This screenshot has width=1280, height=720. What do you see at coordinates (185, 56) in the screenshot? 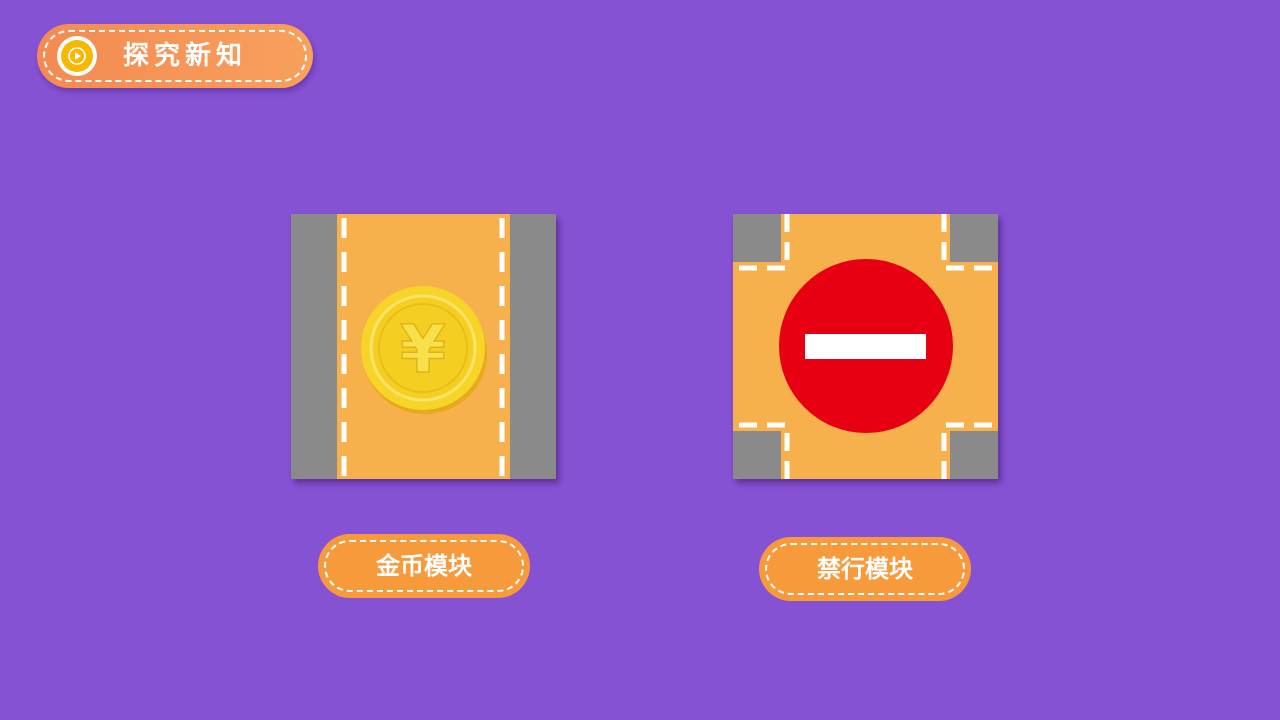
I see `header-title: 探究新知` at bounding box center [185, 56].